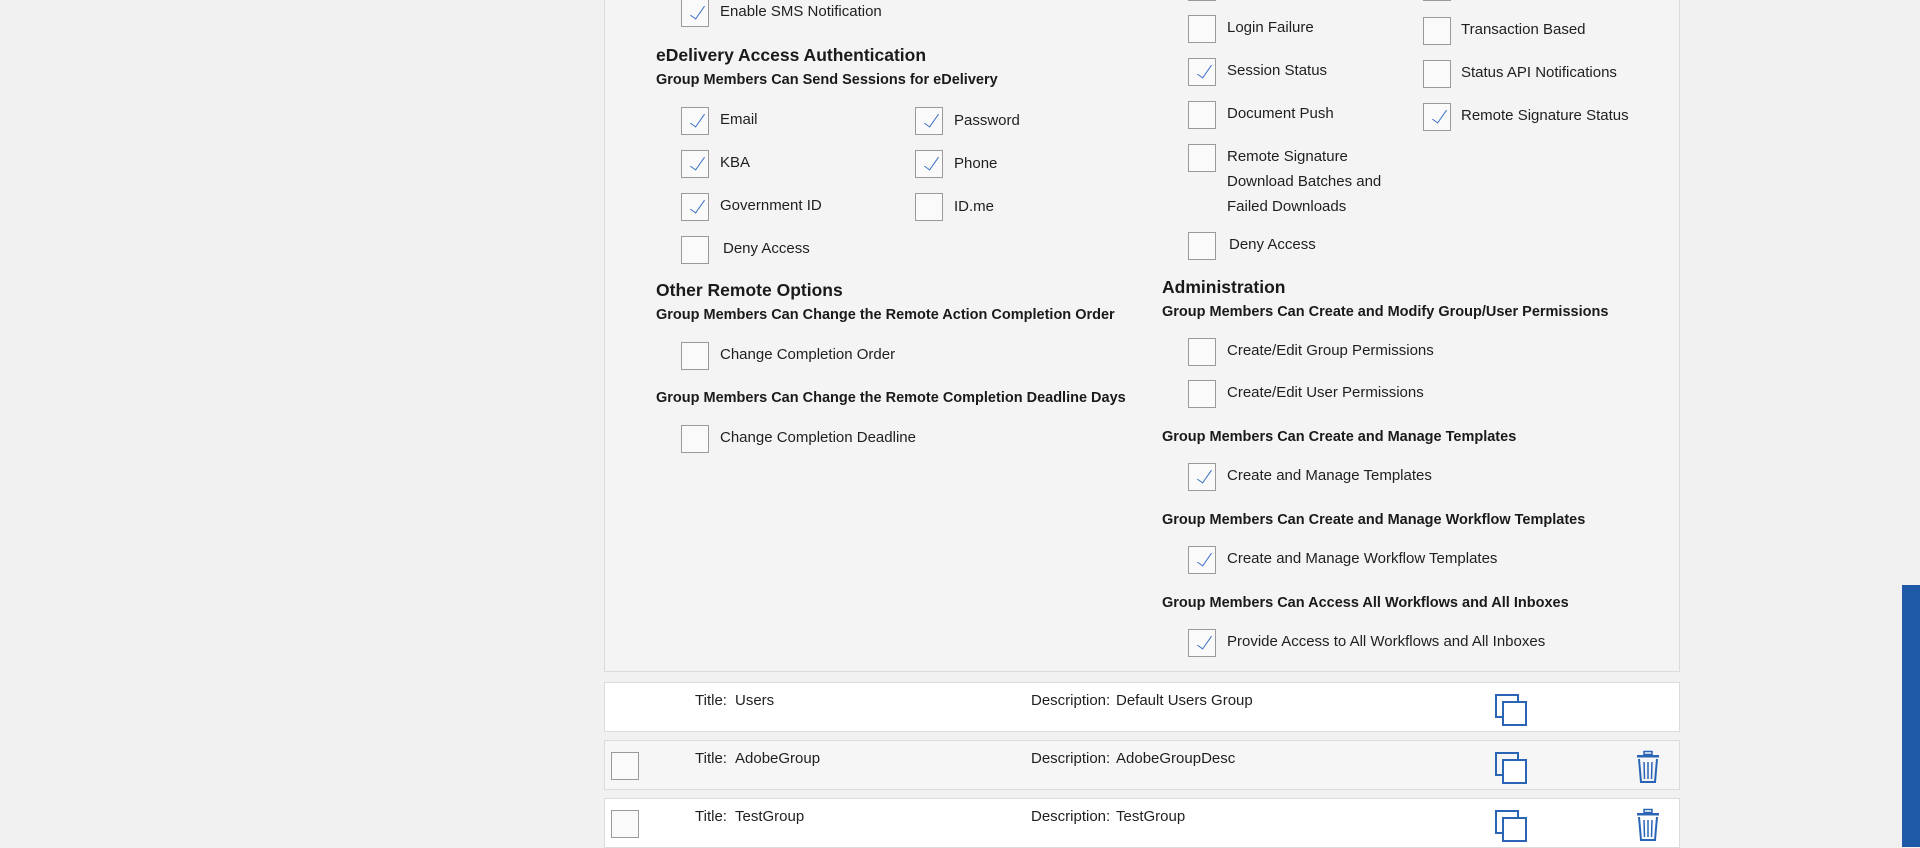 The image size is (1920, 848). I want to click on edit-user-permissions-label: Create/Edit User Permissions, so click(1325, 392).